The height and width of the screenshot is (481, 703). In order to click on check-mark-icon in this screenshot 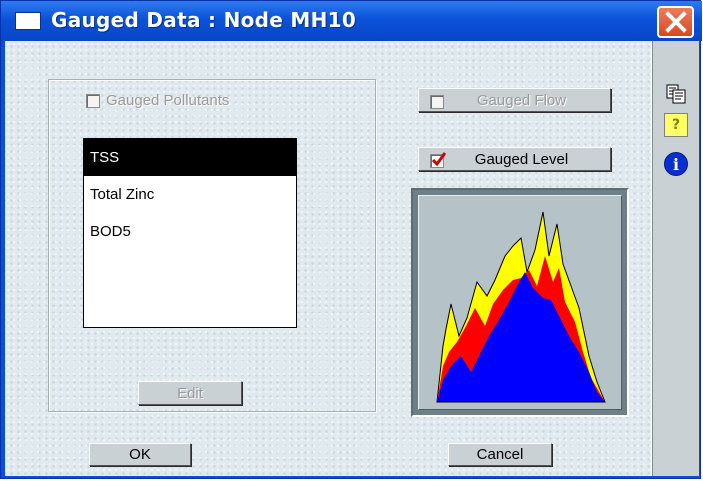, I will do `click(439, 159)`.